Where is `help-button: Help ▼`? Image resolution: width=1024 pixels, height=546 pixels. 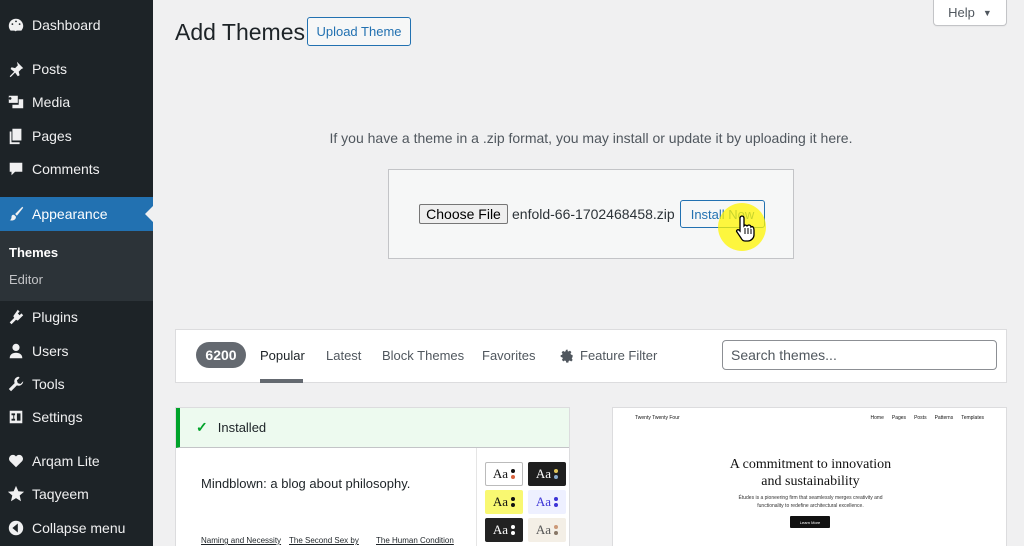 help-button: Help ▼ is located at coordinates (970, 13).